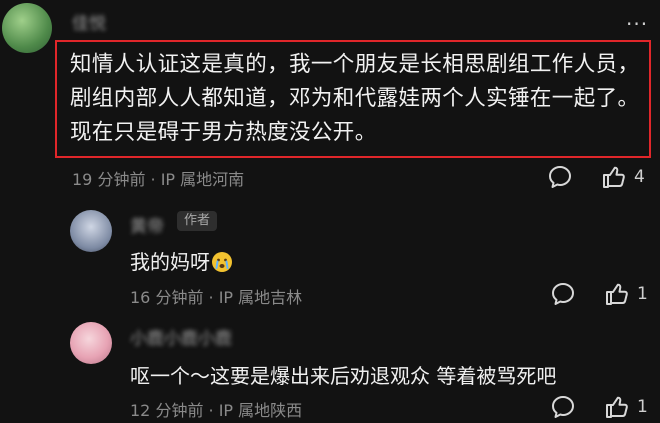 Image resolution: width=660 pixels, height=423 pixels. I want to click on more-icon: ···, so click(637, 24).